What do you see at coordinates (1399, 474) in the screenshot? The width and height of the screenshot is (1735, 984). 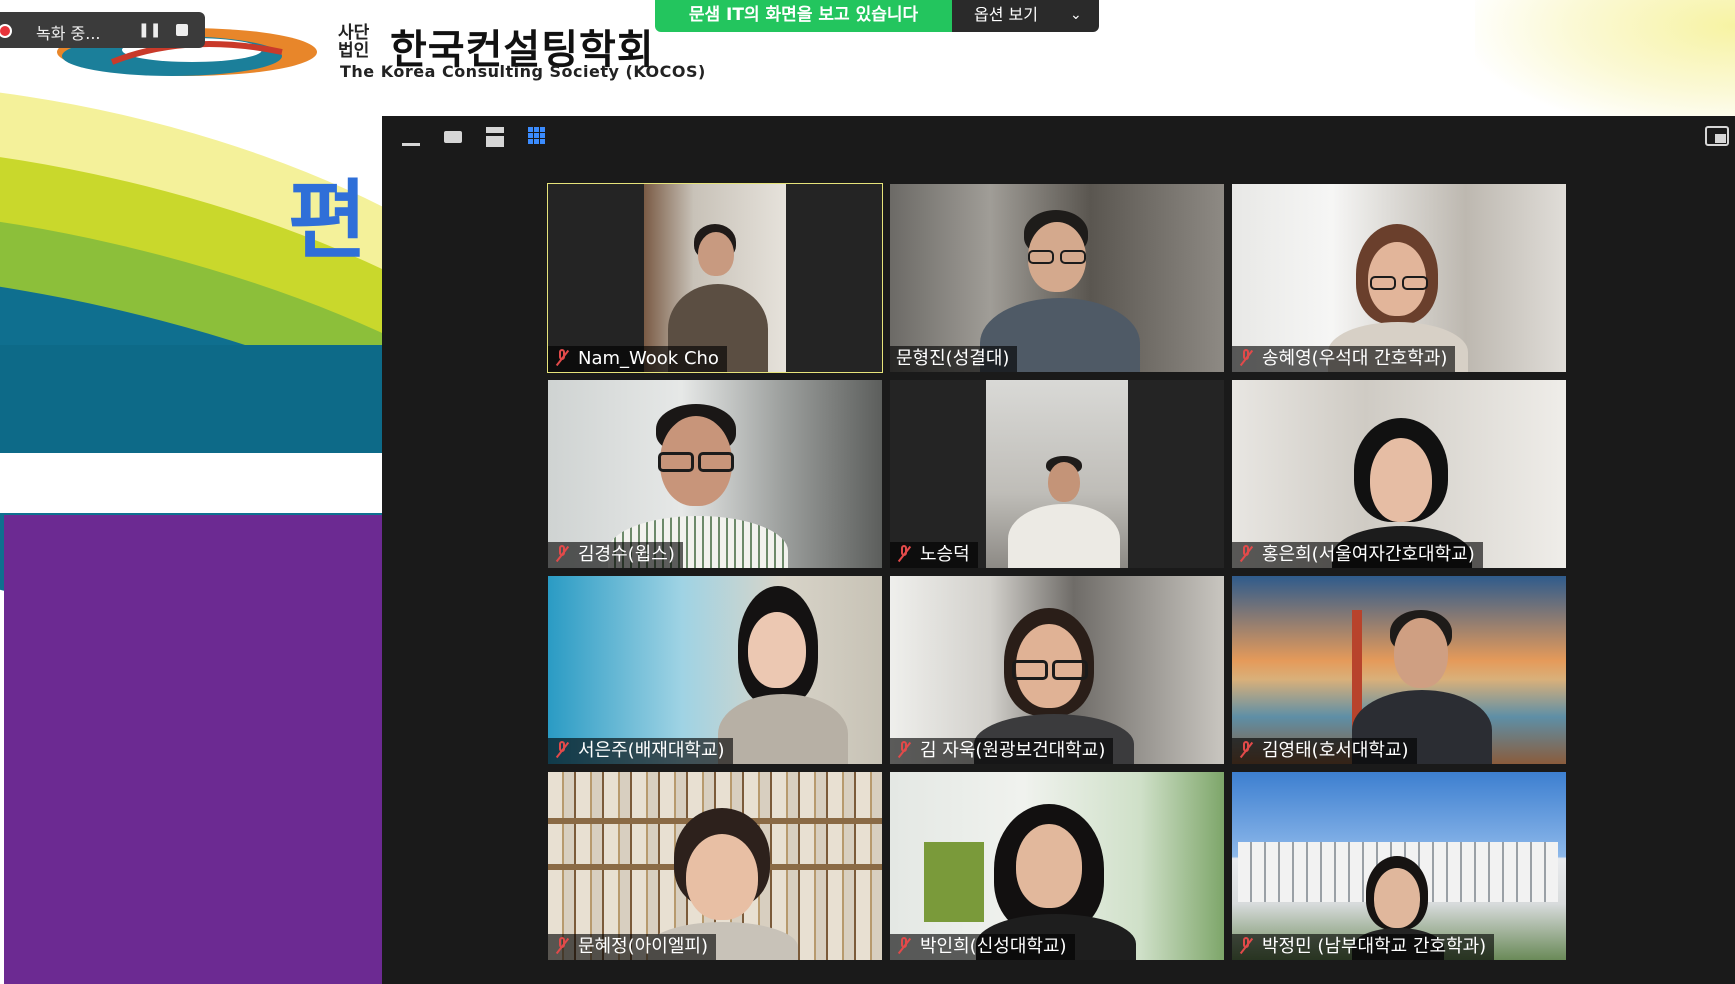 I see `participant-tile: 홍은희(서울여자간호대학교)` at bounding box center [1399, 474].